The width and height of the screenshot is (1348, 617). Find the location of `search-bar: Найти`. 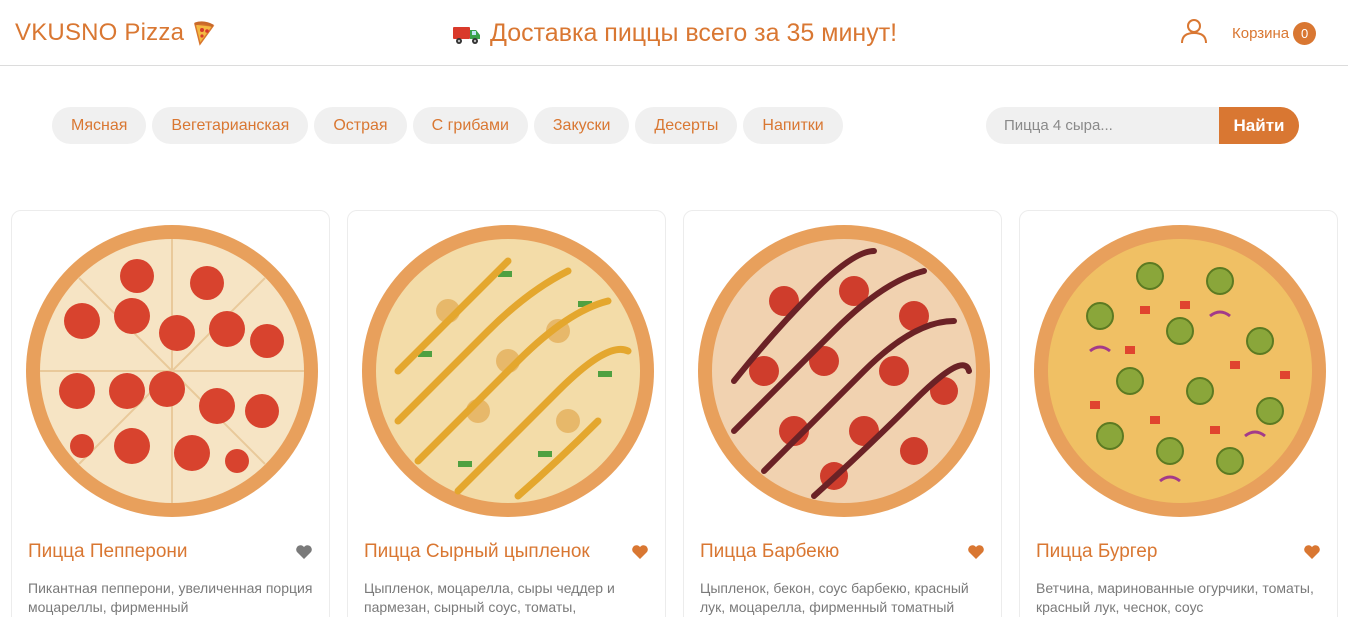

search-bar: Найти is located at coordinates (1142, 125).